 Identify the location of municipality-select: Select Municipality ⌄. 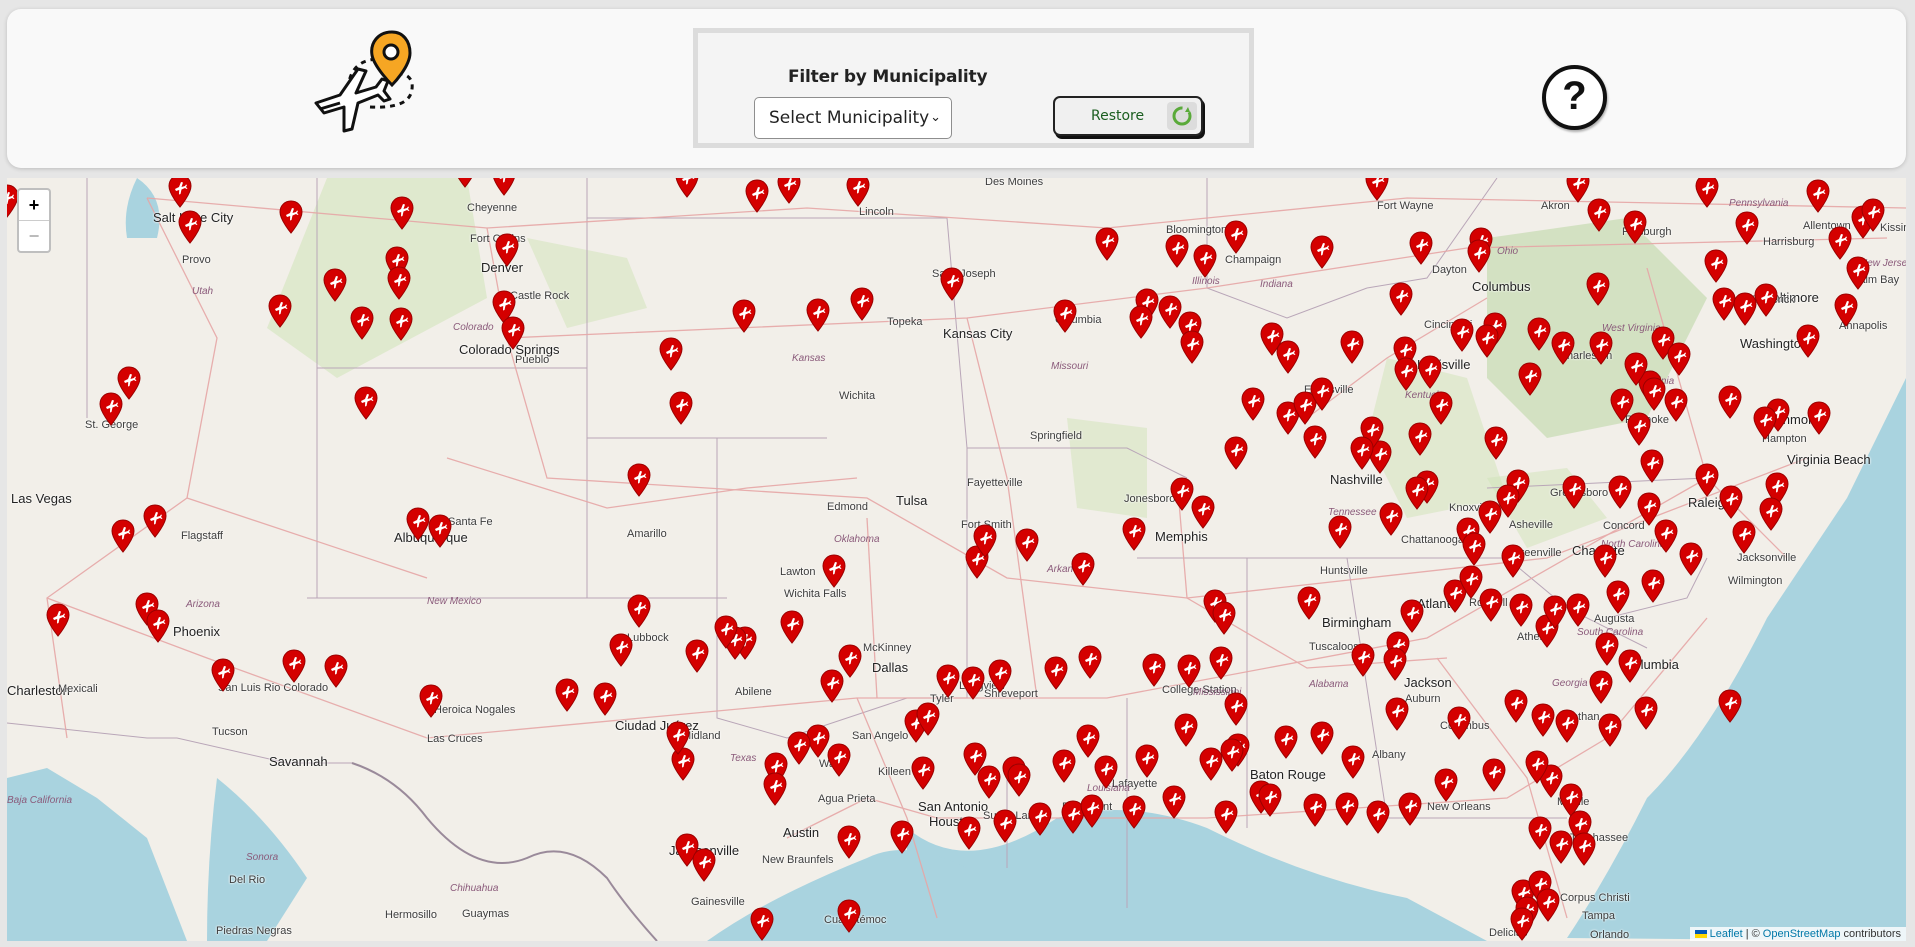
(853, 118).